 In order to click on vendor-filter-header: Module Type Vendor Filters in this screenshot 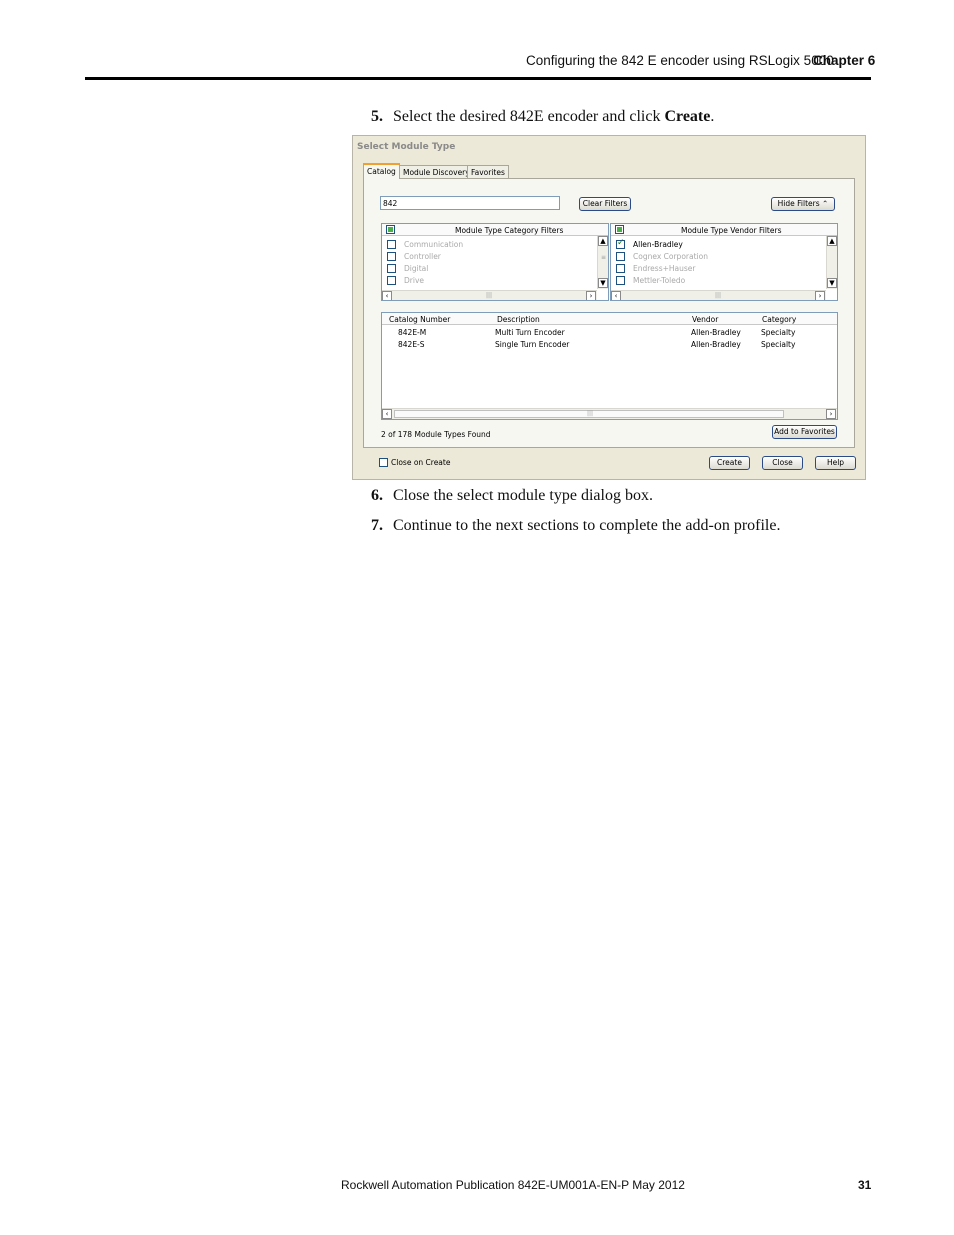, I will do `click(724, 230)`.